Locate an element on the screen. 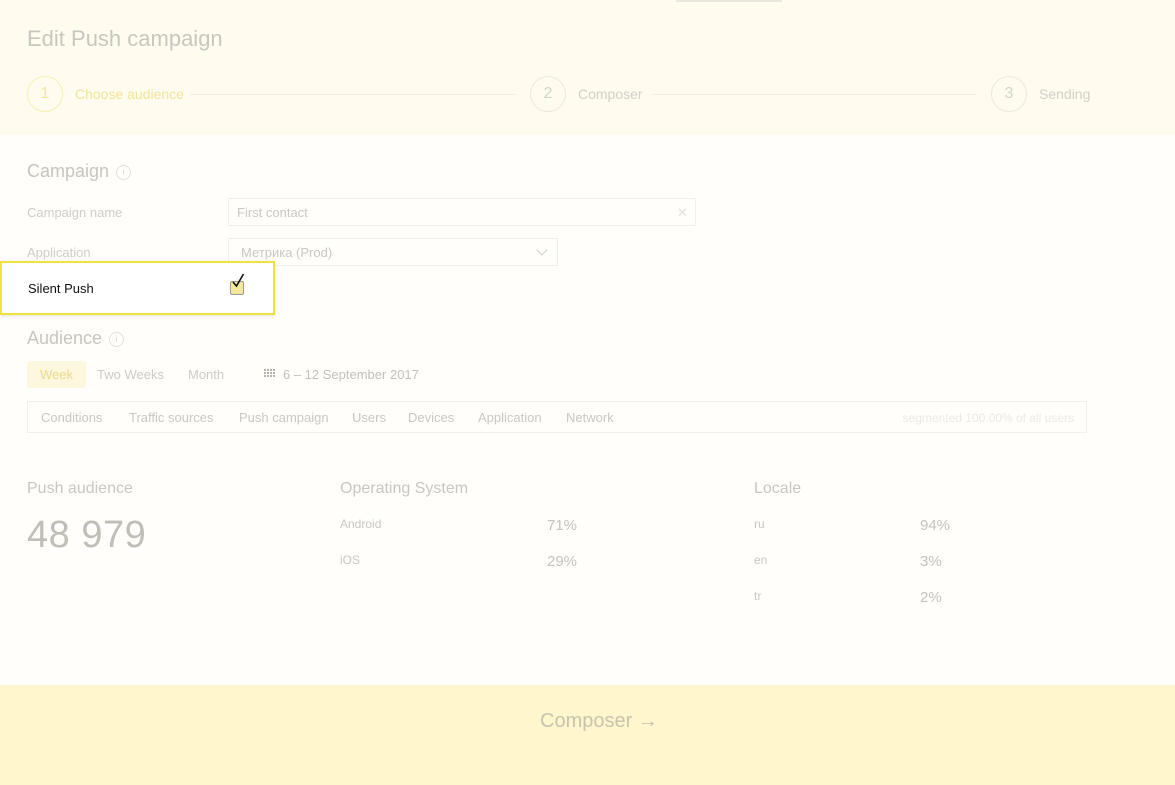 This screenshot has width=1175, height=785. period-tab-week: Week is located at coordinates (56, 374).